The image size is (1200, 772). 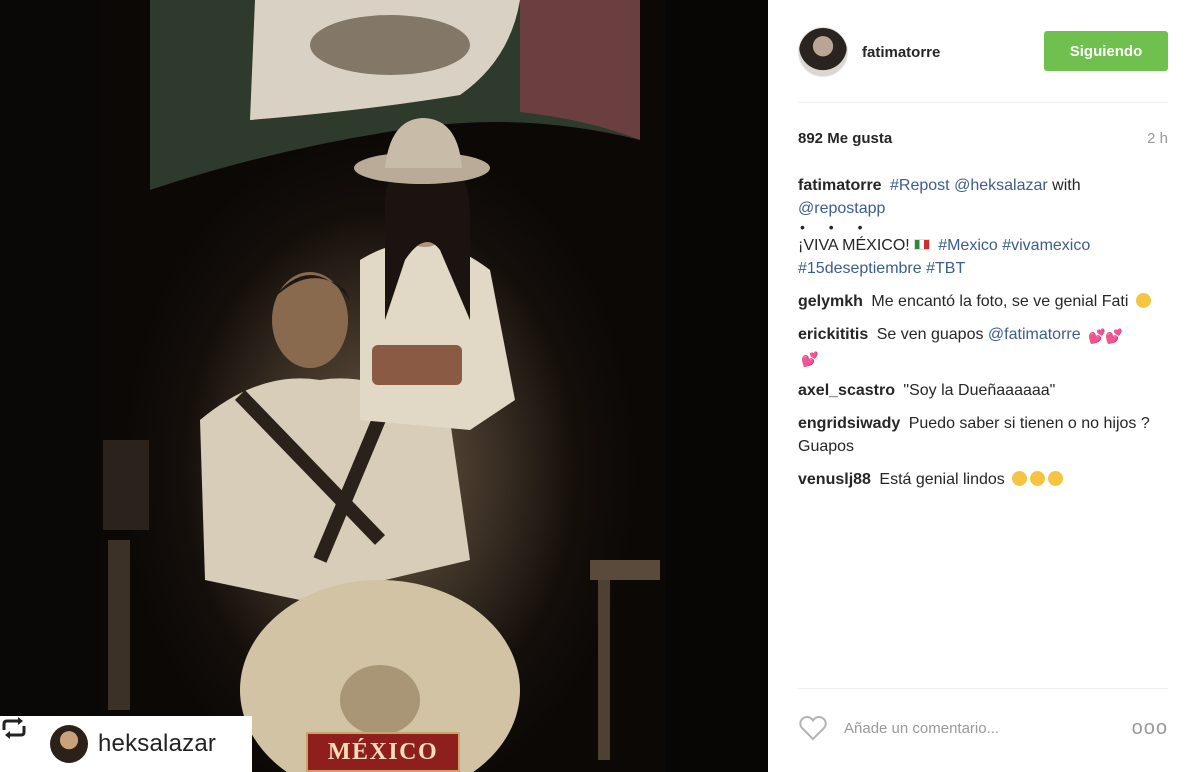 I want to click on post-time: 2 h, so click(x=1157, y=138).